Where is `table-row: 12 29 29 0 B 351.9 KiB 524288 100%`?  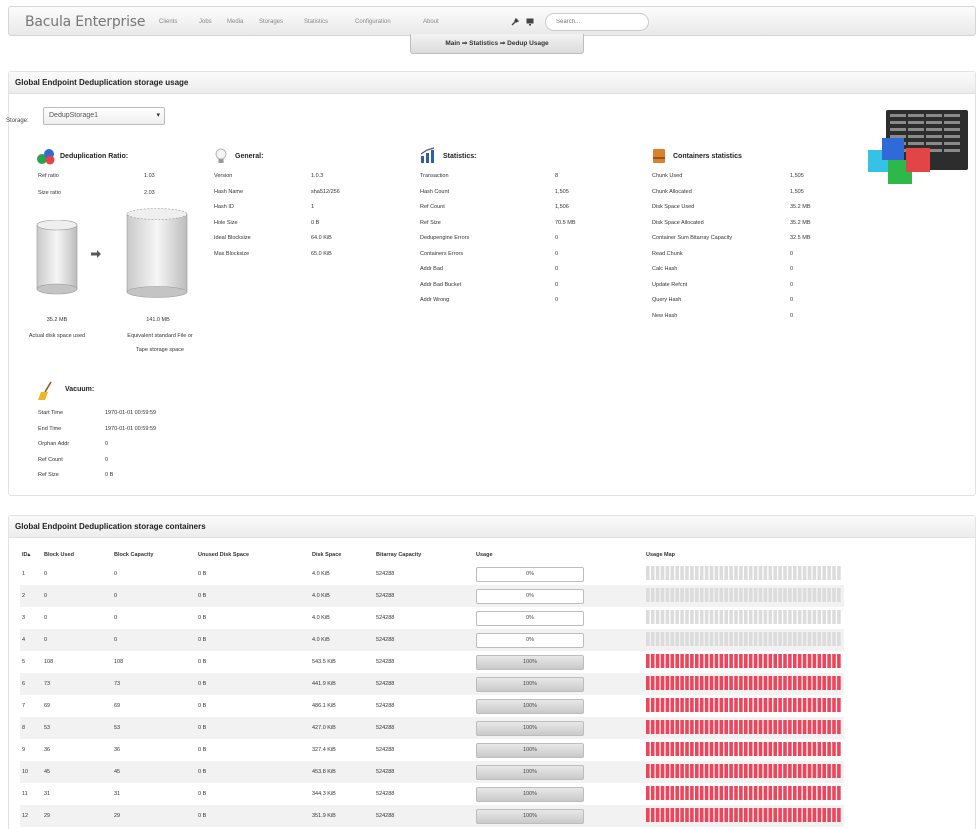
table-row: 12 29 29 0 B 351.9 KiB 524288 100% is located at coordinates (432, 816).